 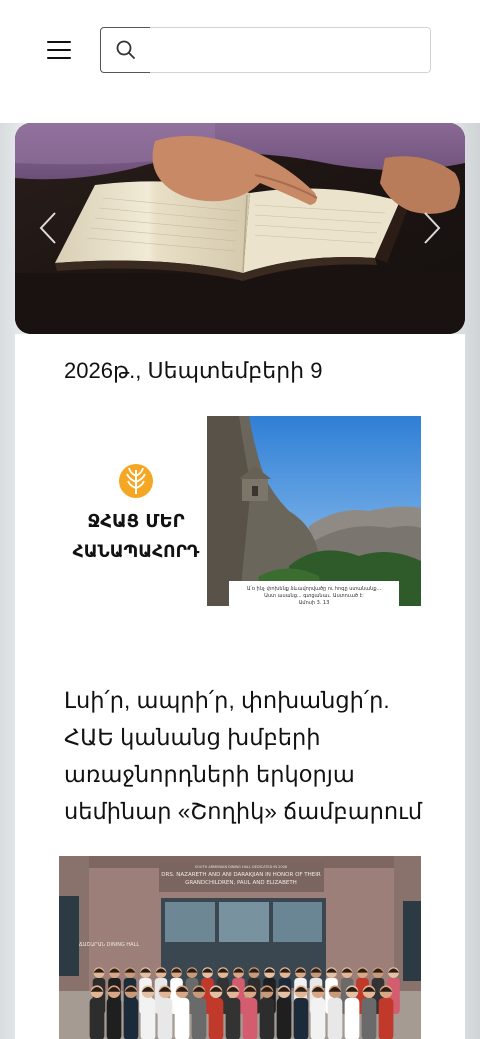 What do you see at coordinates (241, 883) in the screenshot?
I see `photo-sign-line3: GRANDCHILDREN, PAUL AND ELIZABETH` at bounding box center [241, 883].